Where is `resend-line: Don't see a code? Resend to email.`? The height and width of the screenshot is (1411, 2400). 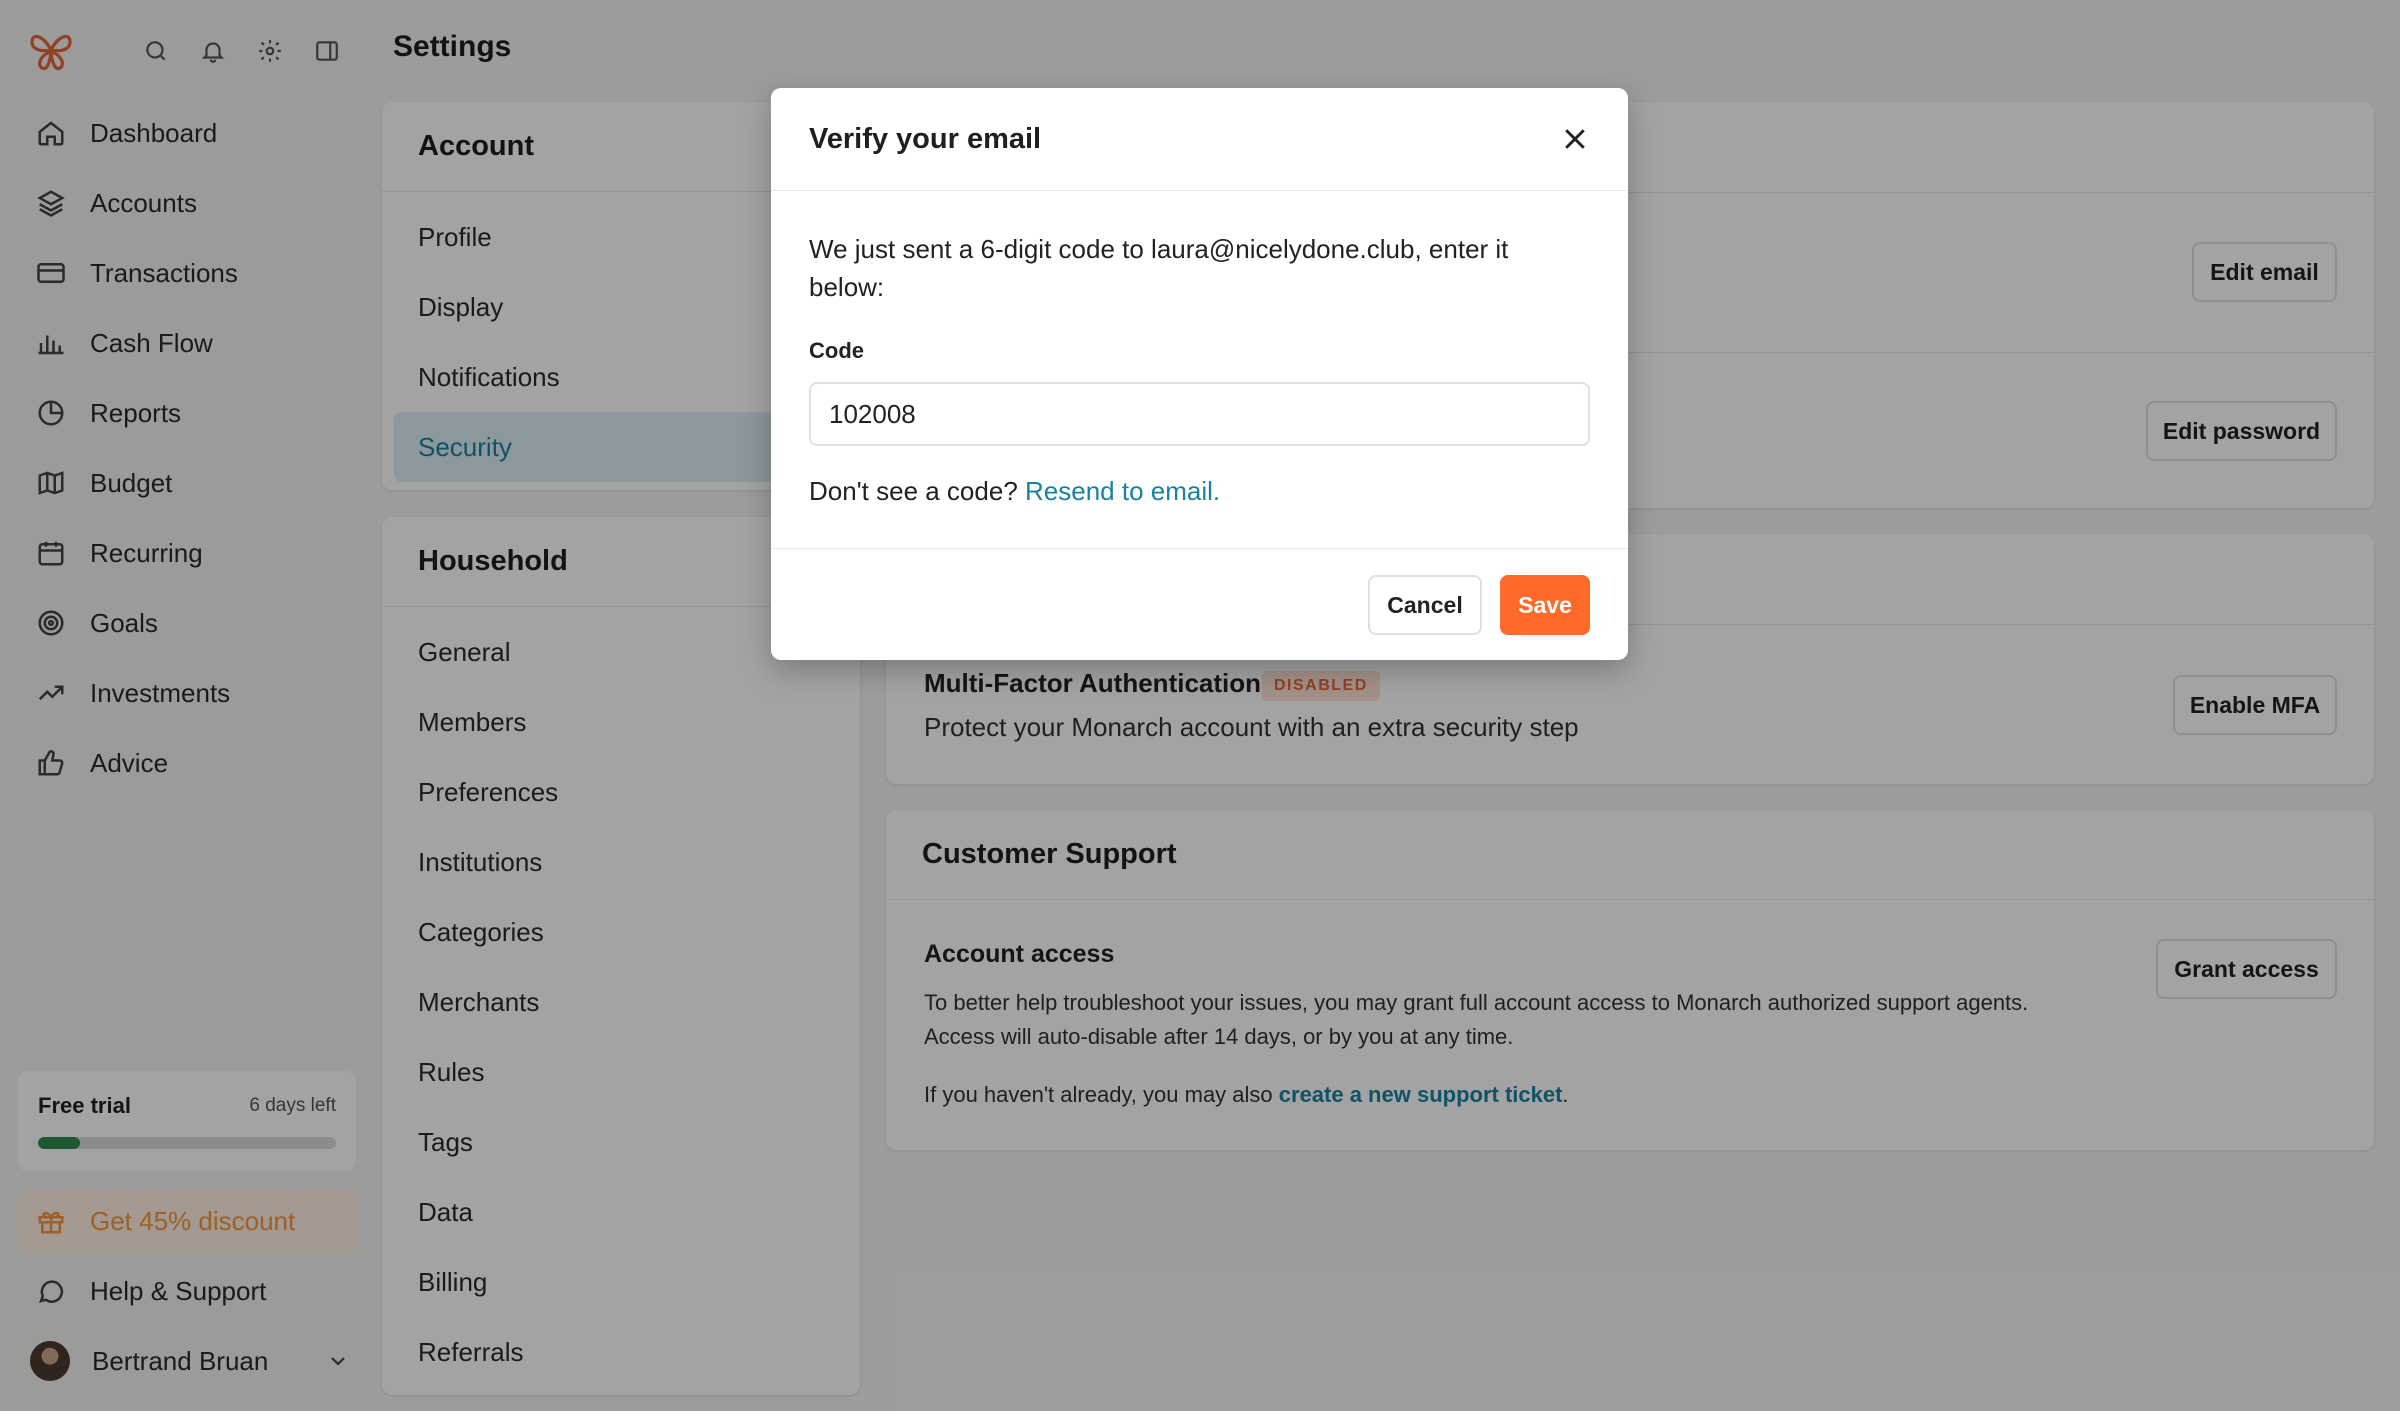
resend-line: Don't see a code? Resend to email. is located at coordinates (1014, 491).